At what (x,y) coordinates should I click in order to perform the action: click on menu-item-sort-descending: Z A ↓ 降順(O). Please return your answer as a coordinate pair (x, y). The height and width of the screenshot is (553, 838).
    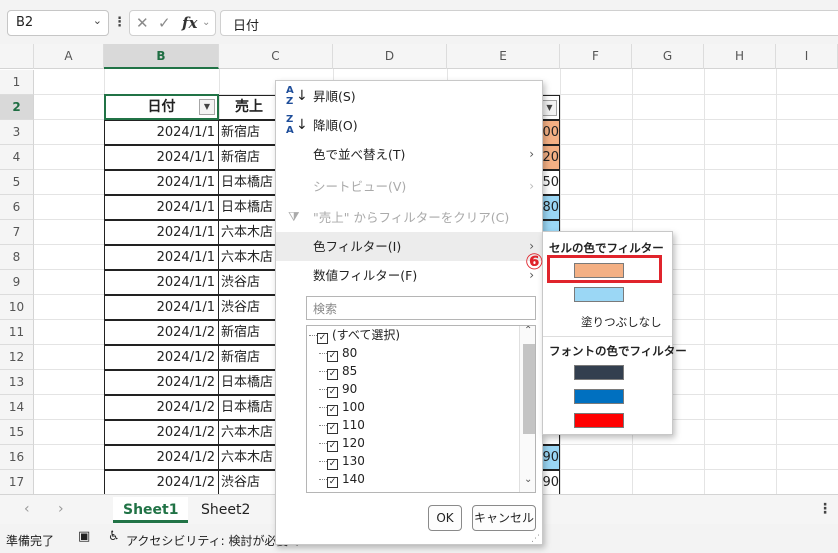
    Looking at the image, I should click on (409, 125).